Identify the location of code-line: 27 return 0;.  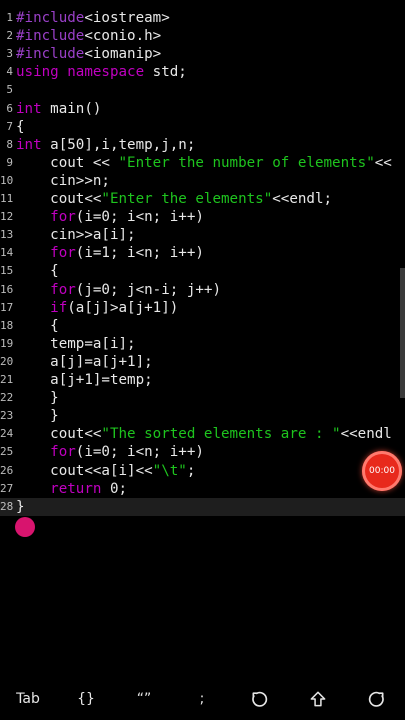
(202, 489).